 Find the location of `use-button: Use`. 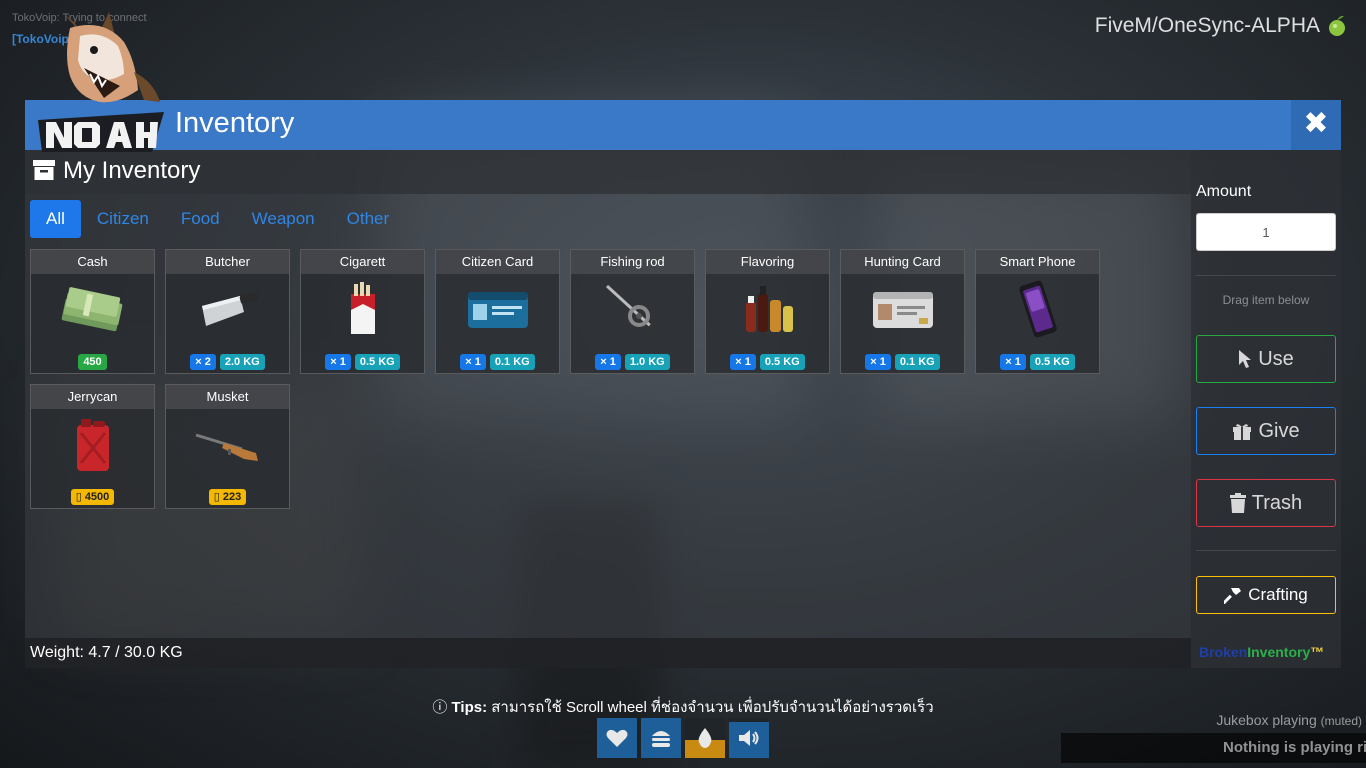

use-button: Use is located at coordinates (1266, 359).